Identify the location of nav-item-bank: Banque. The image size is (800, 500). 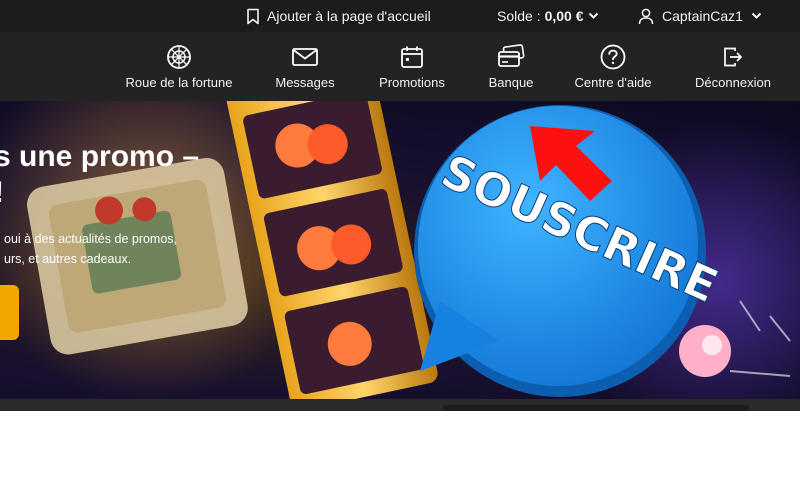
(511, 66).